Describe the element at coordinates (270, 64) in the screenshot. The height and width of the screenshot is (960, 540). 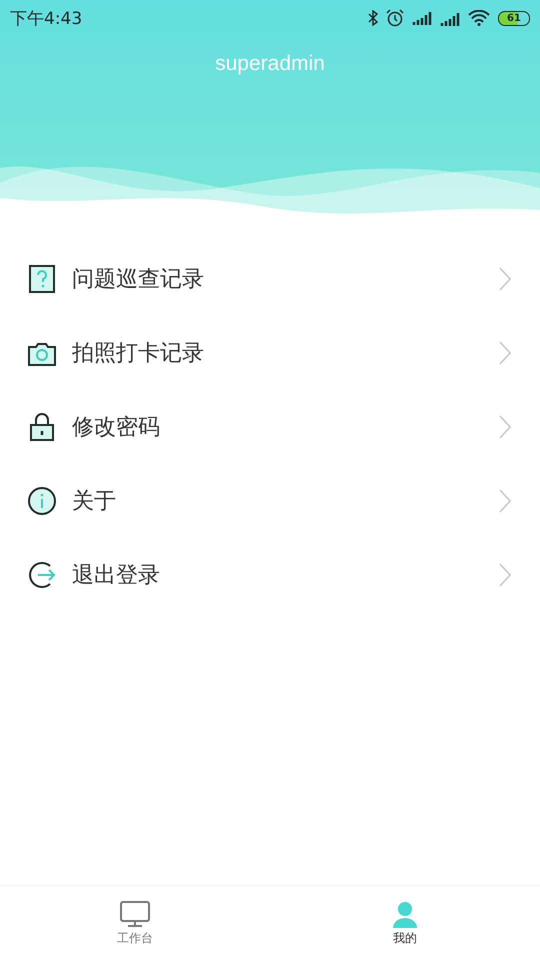
I see `username: superadmin` at that location.